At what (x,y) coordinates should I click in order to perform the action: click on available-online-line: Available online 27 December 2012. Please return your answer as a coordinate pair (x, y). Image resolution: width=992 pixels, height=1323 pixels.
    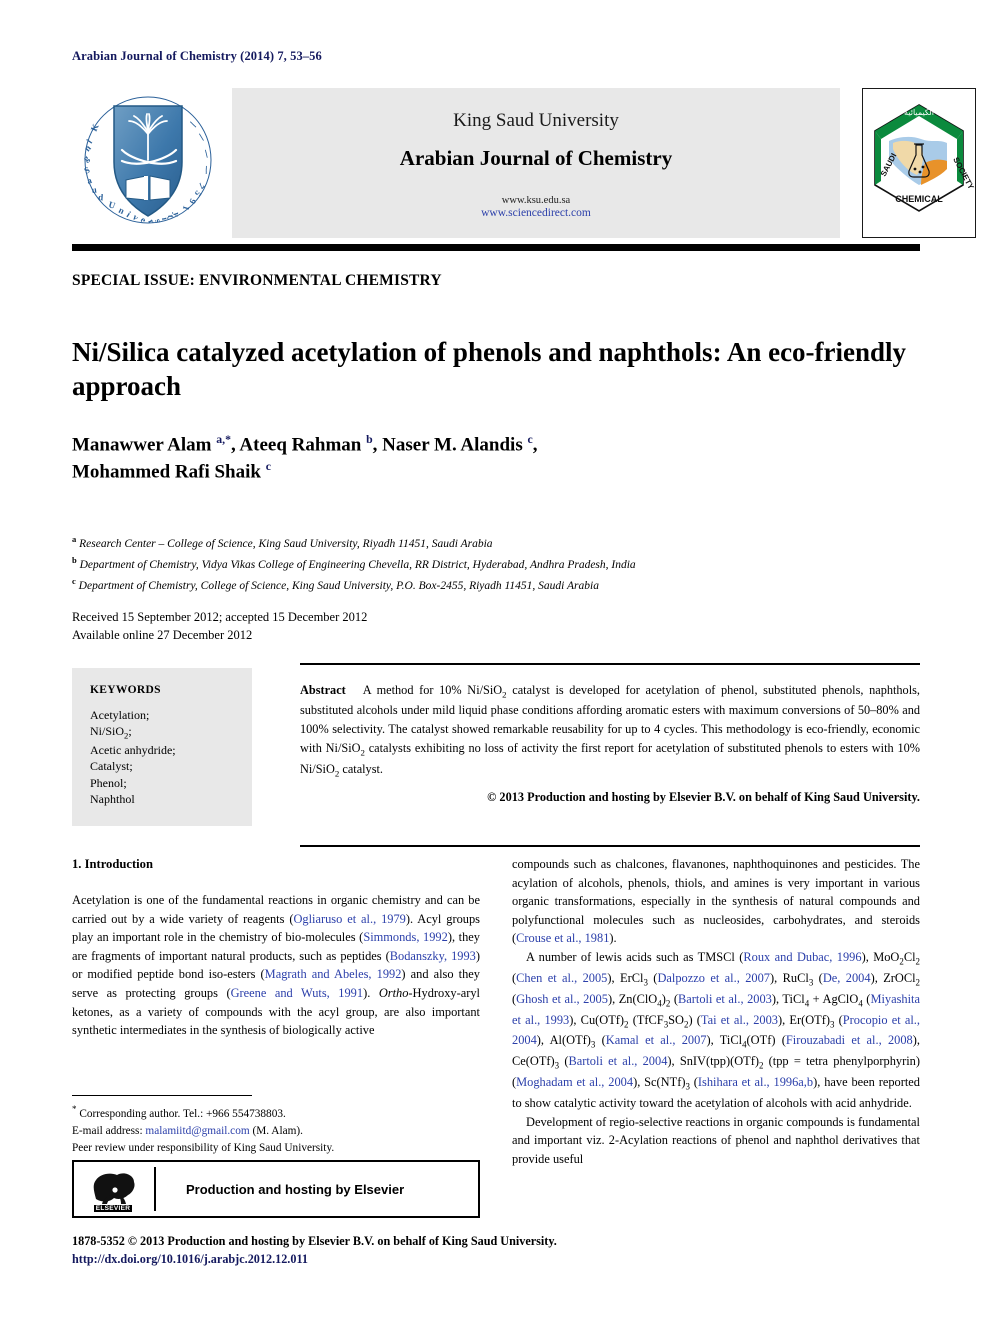
    Looking at the image, I should click on (162, 635).